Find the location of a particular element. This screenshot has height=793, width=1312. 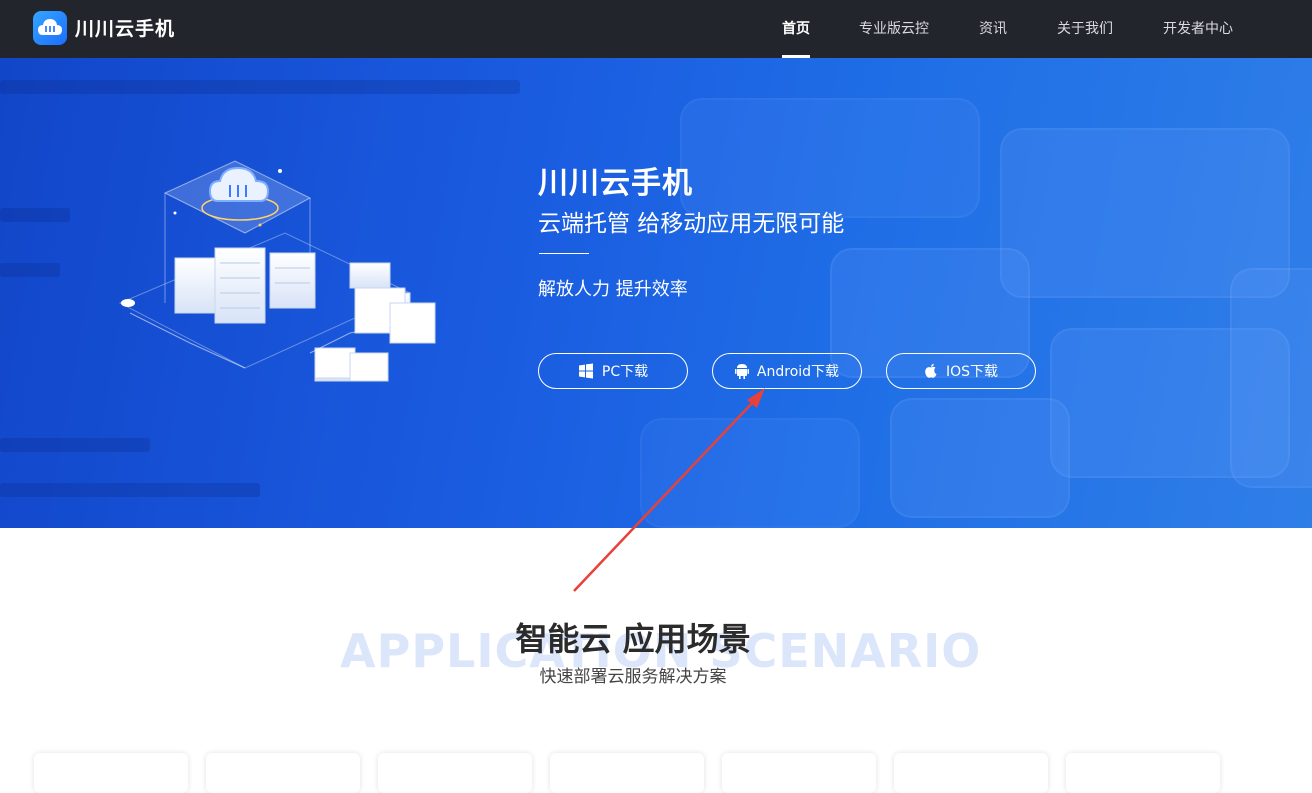

nav-item-developer: 开发者中心 is located at coordinates (1198, 28).